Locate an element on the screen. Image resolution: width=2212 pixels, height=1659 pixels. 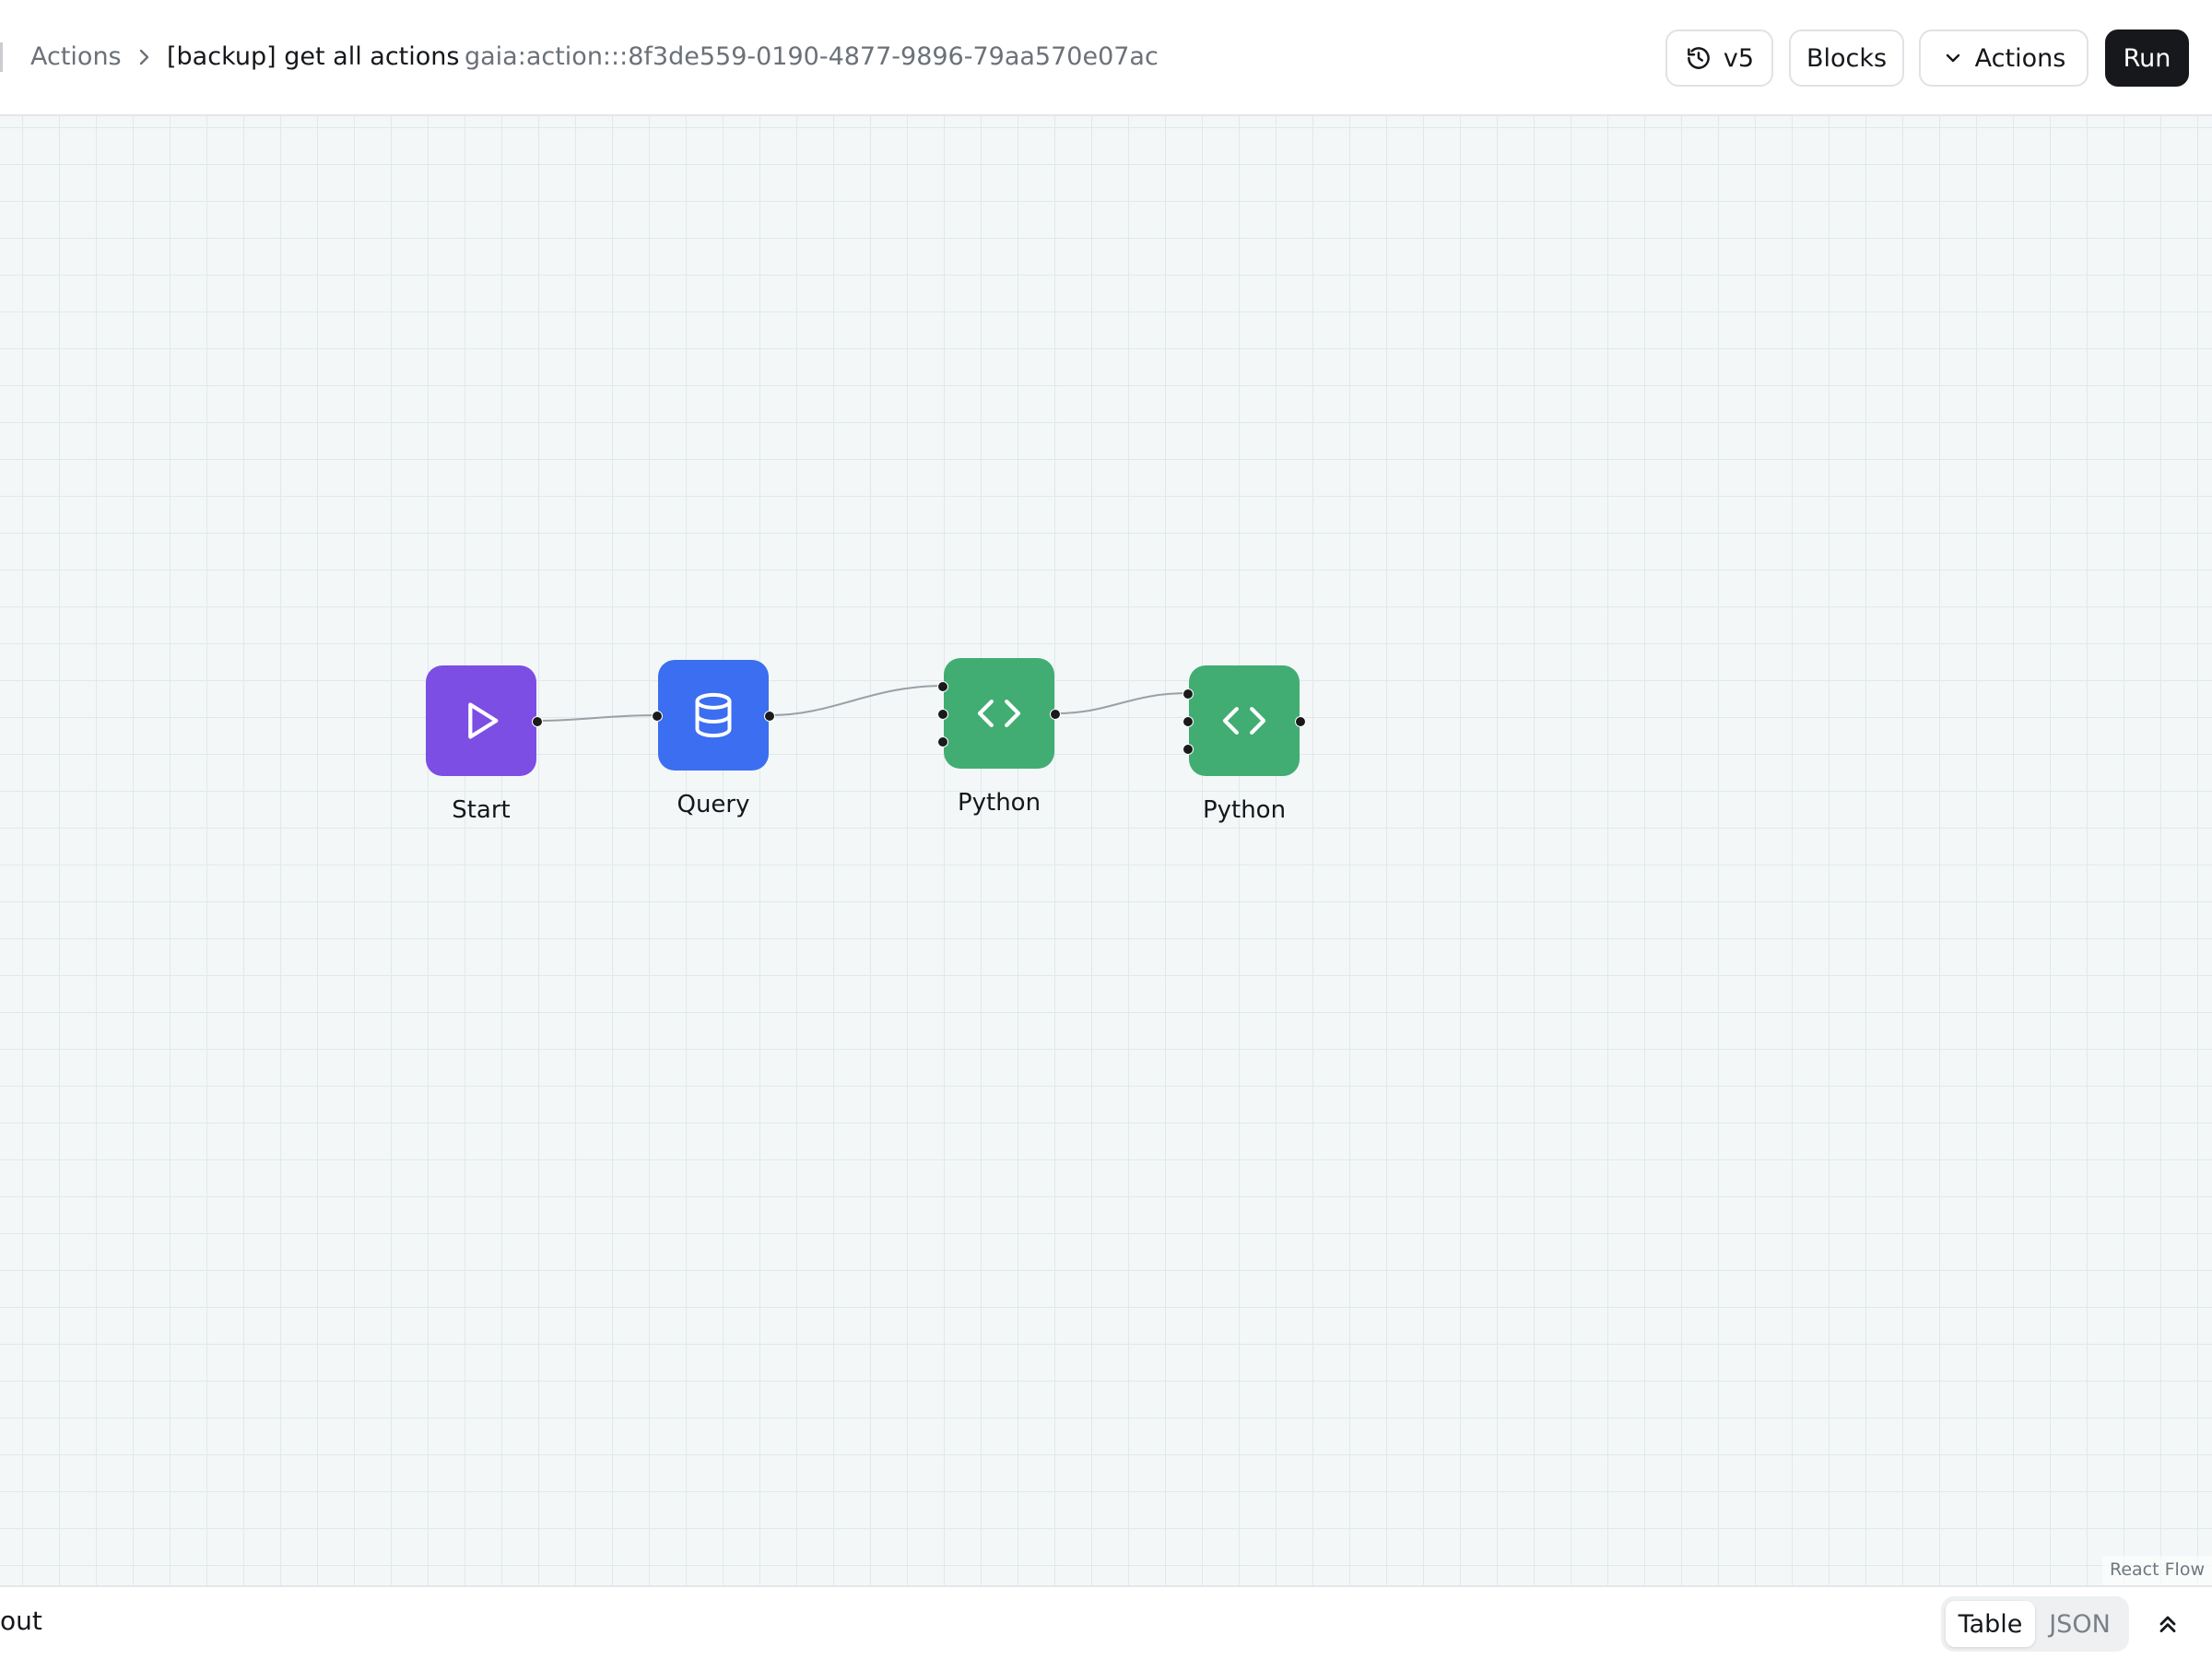
flow-edges is located at coordinates (863, 703).